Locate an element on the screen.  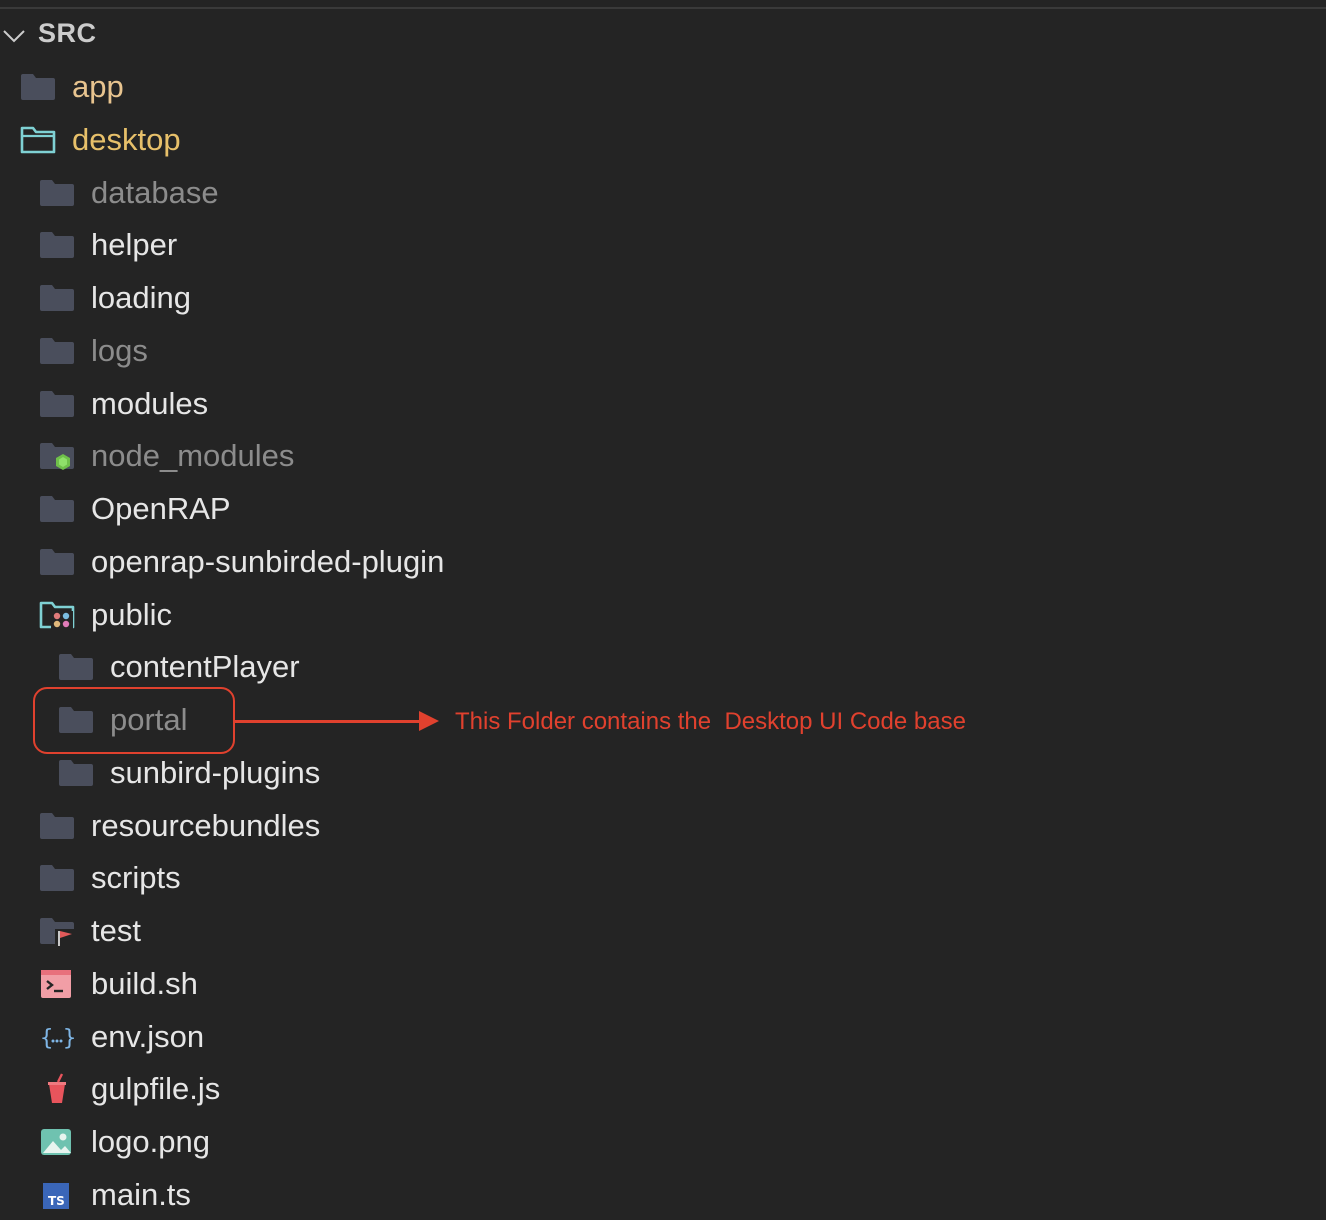
tree-folder-loading: loading is located at coordinates (115, 298).